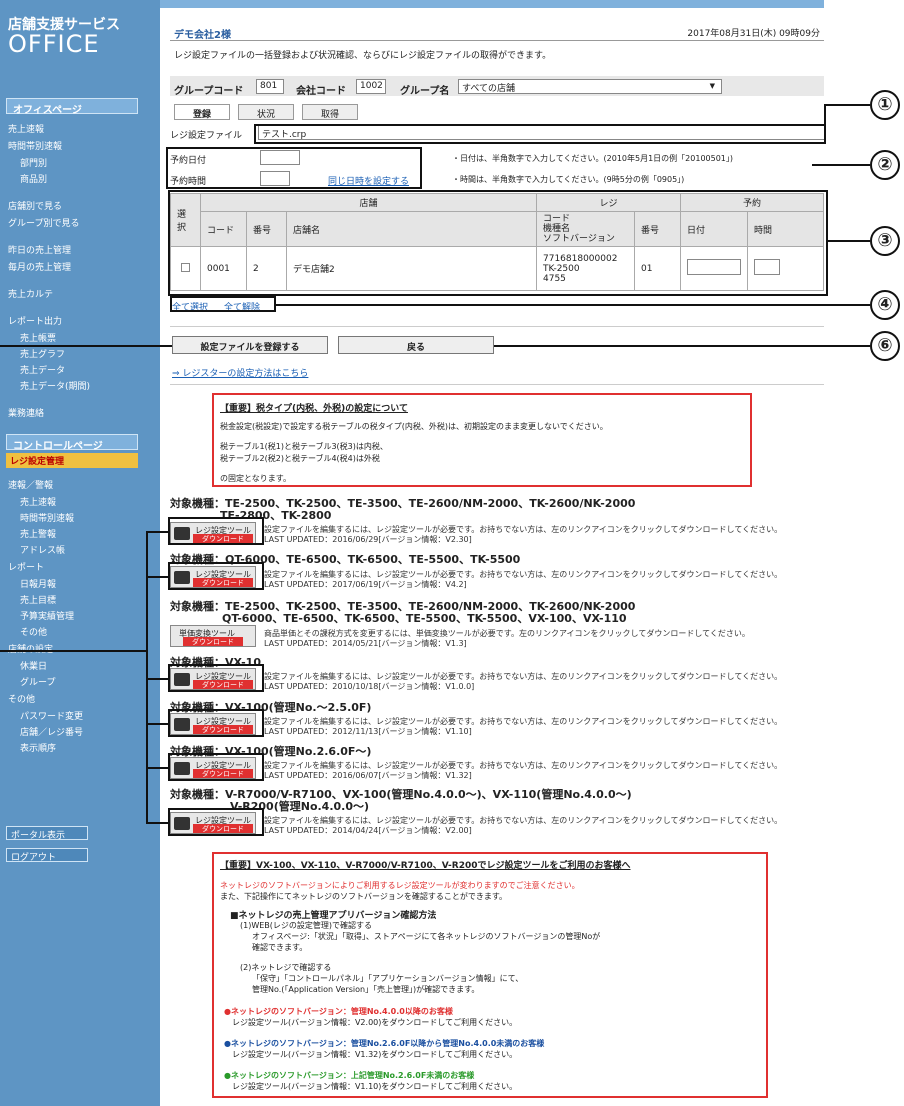 This screenshot has height=1106, width=904. What do you see at coordinates (35, 145) in the screenshot?
I see `sidebar-item-hourly-flash: 時間帯別速報` at bounding box center [35, 145].